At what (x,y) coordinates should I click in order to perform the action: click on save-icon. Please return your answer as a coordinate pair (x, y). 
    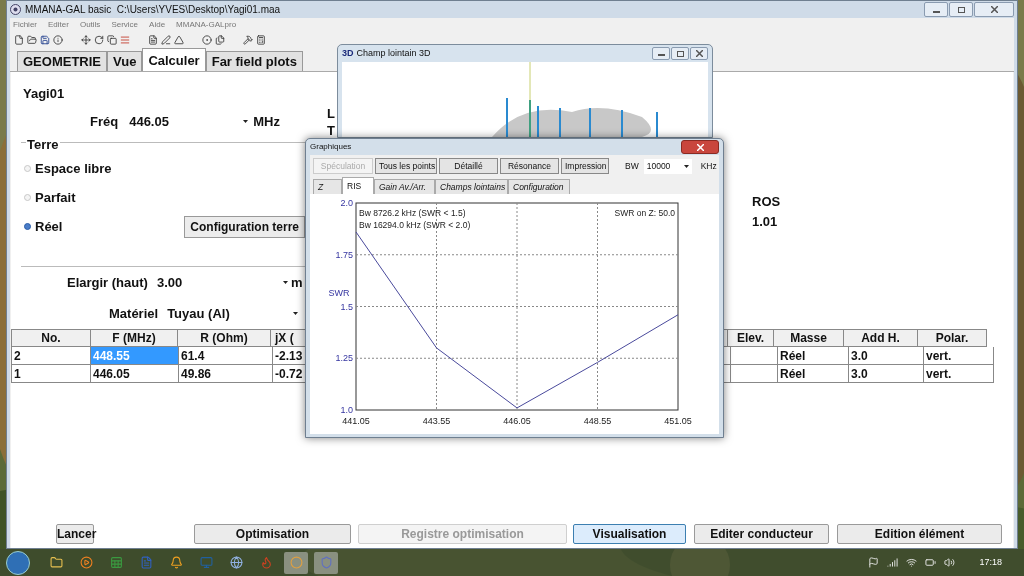
    Looking at the image, I should click on (45, 40).